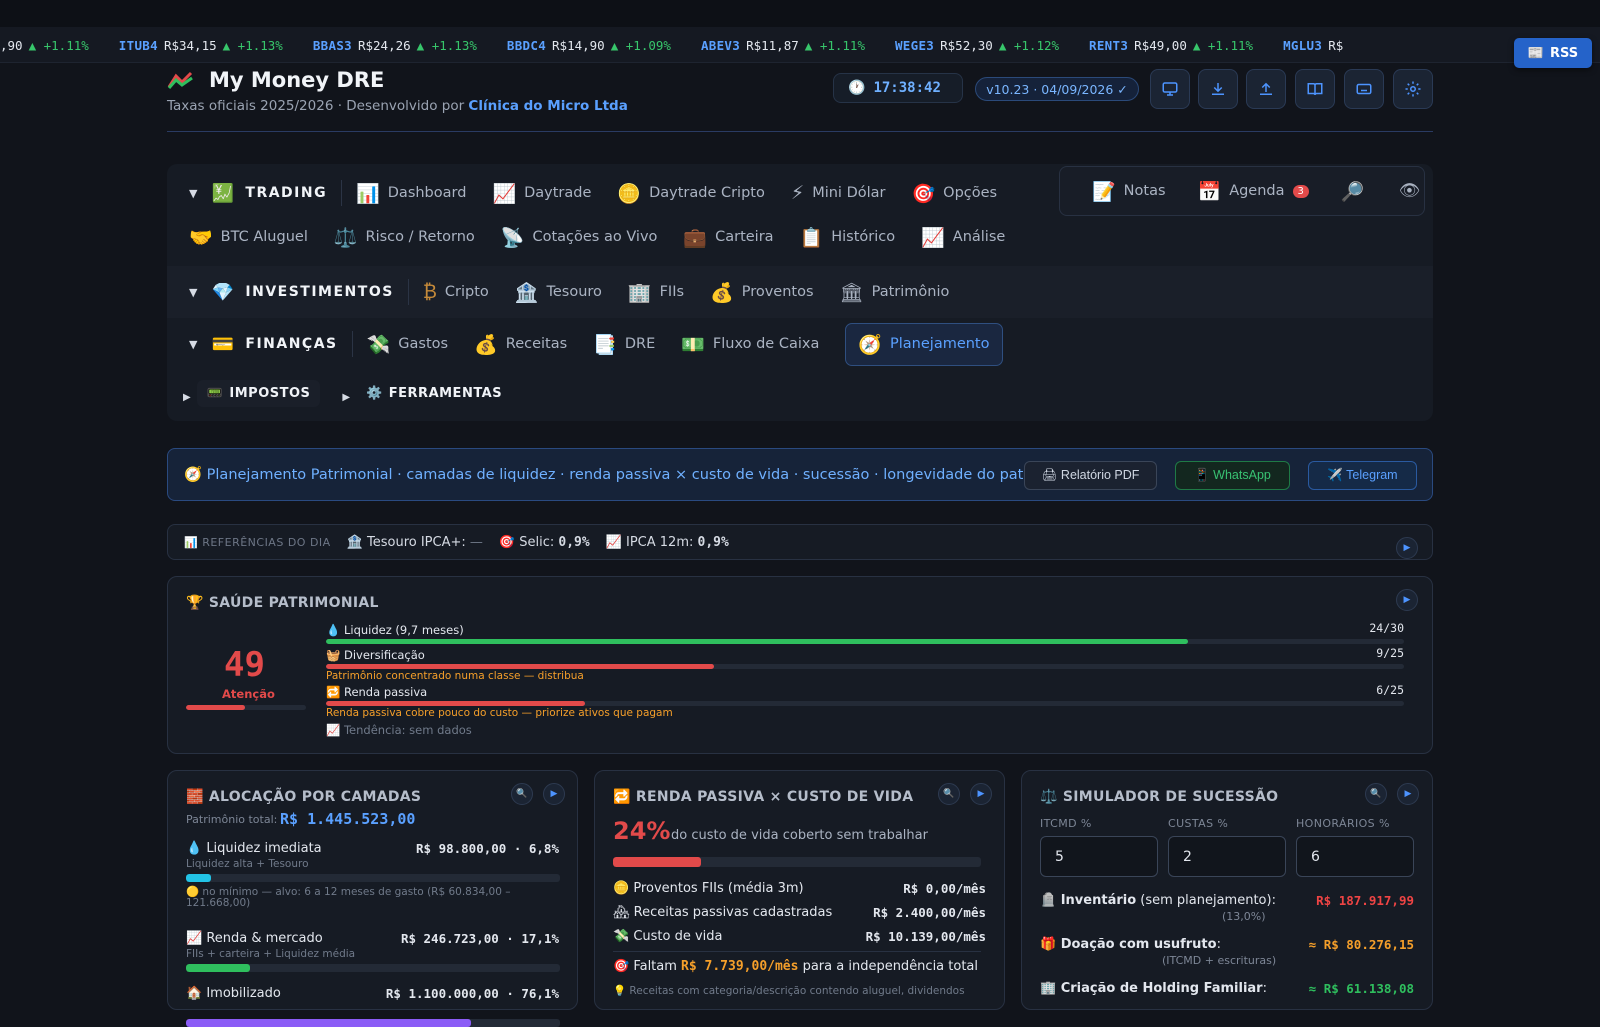 The width and height of the screenshot is (1600, 1027). I want to click on section-investimentos: 💎 INVESTIMENTOS, so click(302, 292).